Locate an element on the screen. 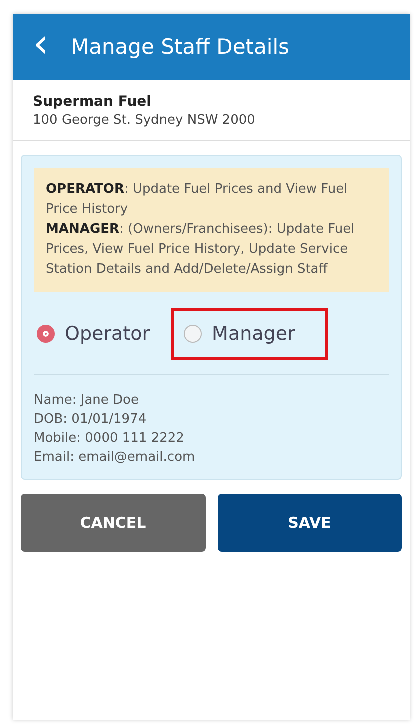 The height and width of the screenshot is (727, 414). station-name: Superman Fuel is located at coordinates (92, 102).